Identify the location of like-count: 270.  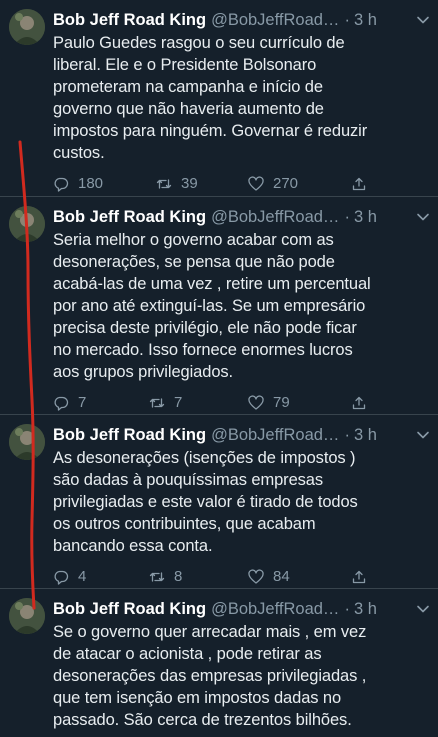
(286, 183).